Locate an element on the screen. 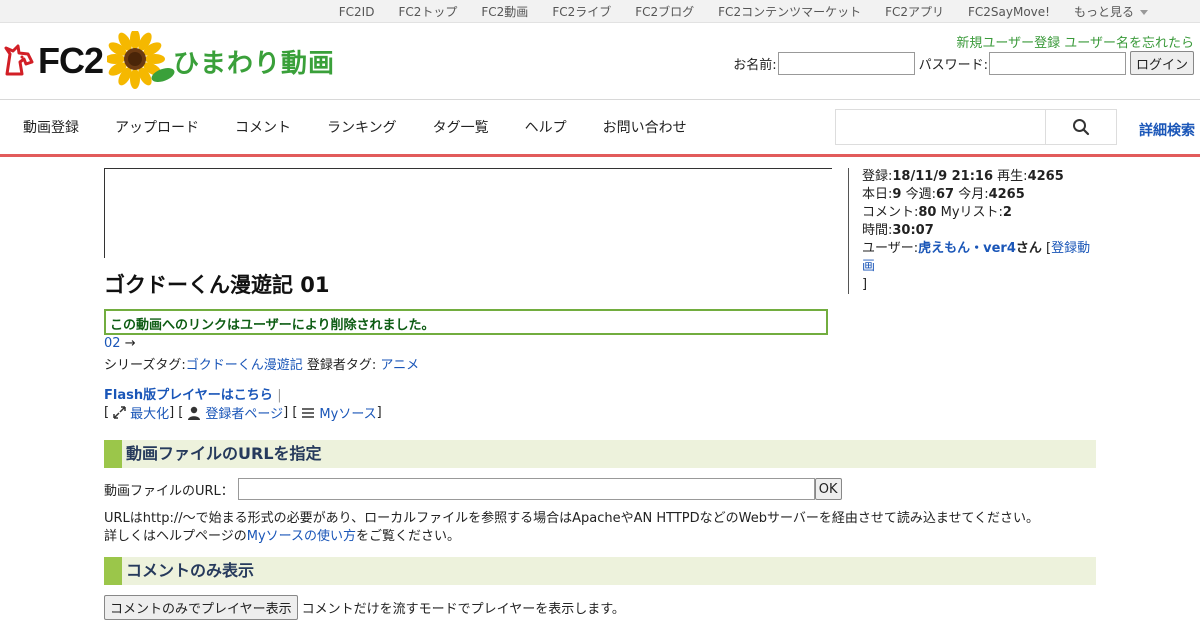 The image size is (1200, 630). topnav-fc2-contents-market: FC2コンテンツマーケット is located at coordinates (789, 11).